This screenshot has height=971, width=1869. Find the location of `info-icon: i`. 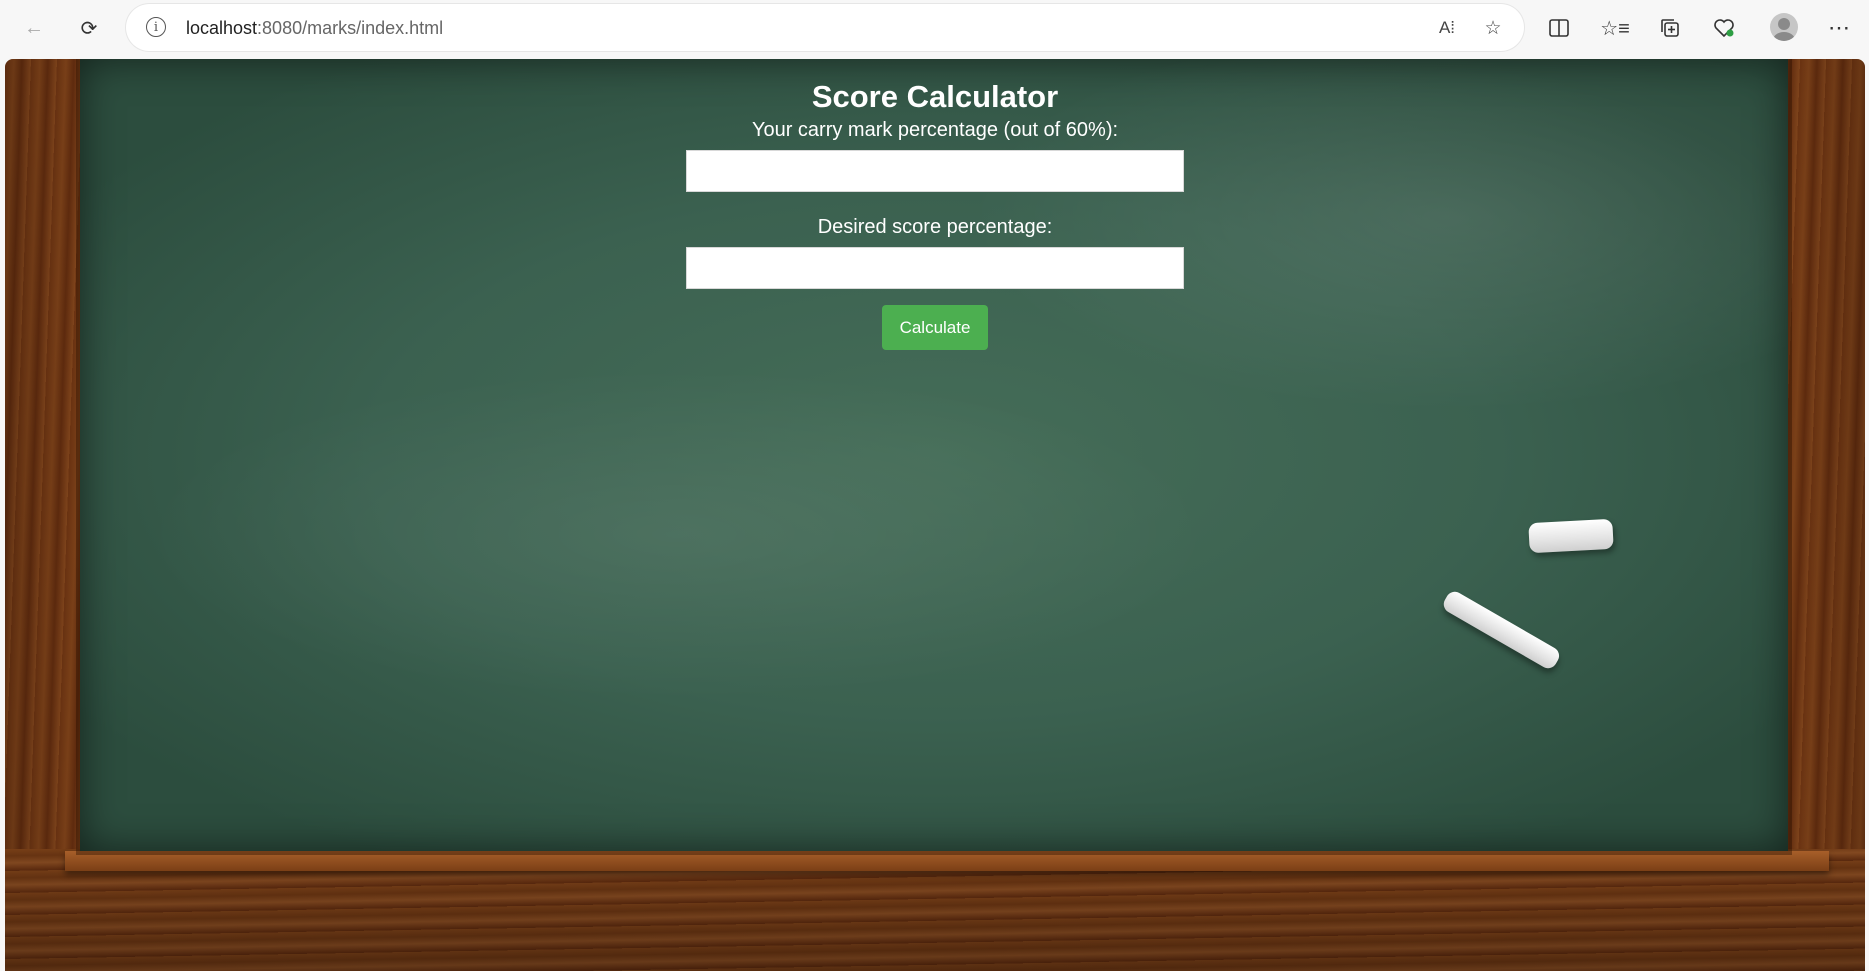

info-icon: i is located at coordinates (156, 27).